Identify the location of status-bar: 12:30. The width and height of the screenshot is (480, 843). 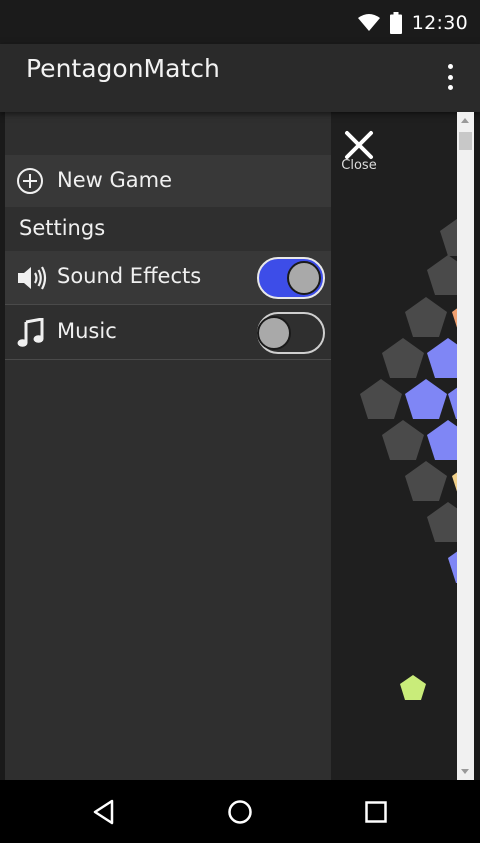
(240, 22).